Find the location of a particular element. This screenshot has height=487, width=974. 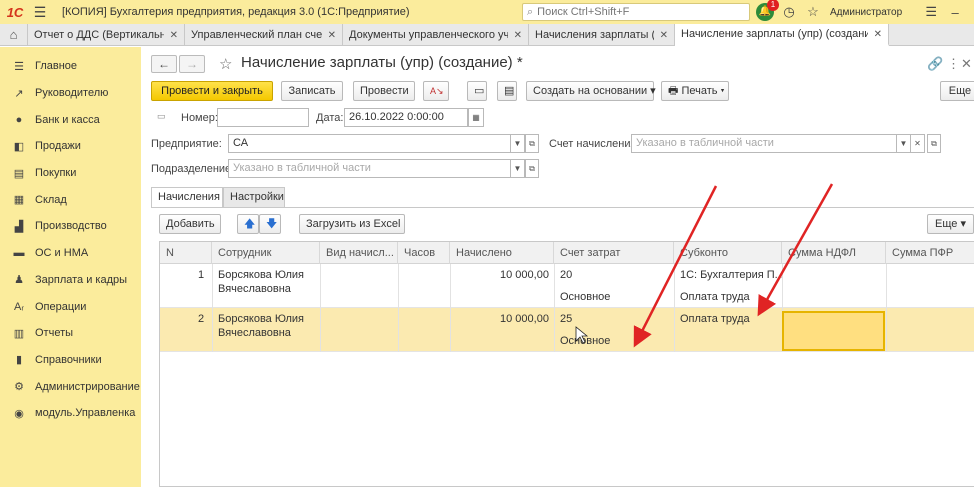

accrued-amount: 10 000,00 is located at coordinates (524, 319).